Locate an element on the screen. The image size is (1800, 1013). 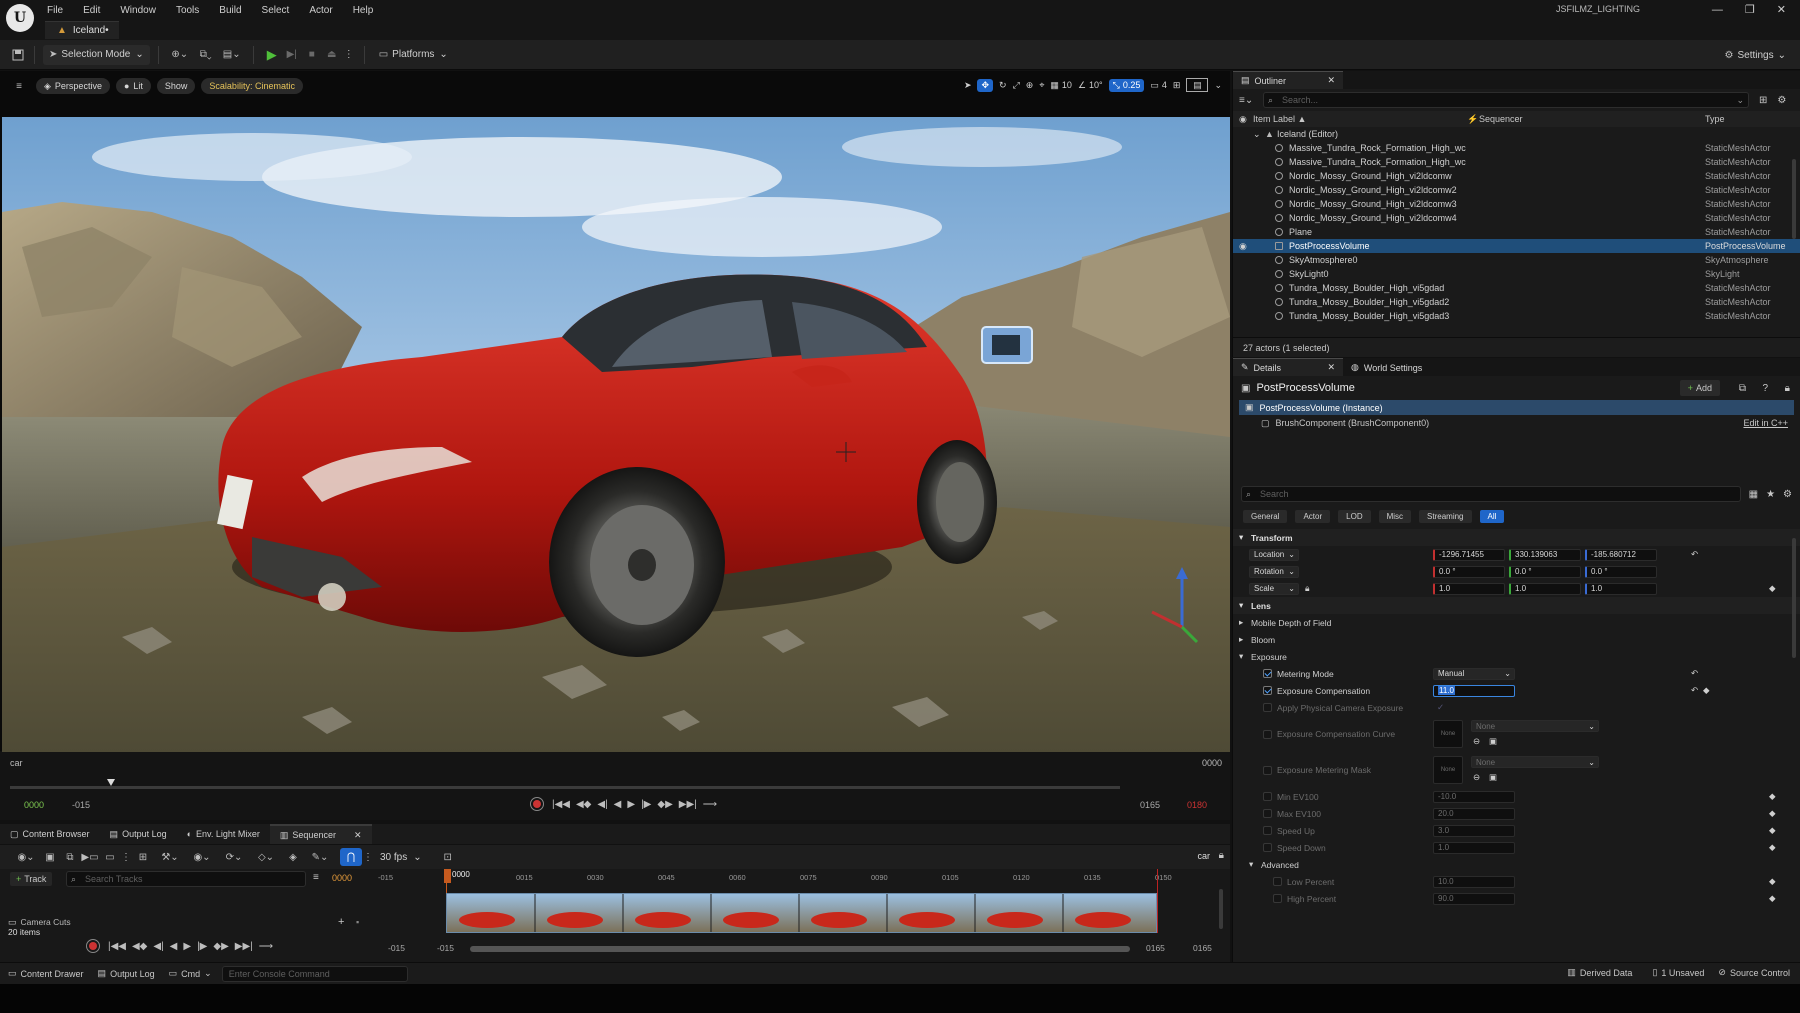
tab-world-settings: ◍ World Settings is located at coordinates (1387, 367).